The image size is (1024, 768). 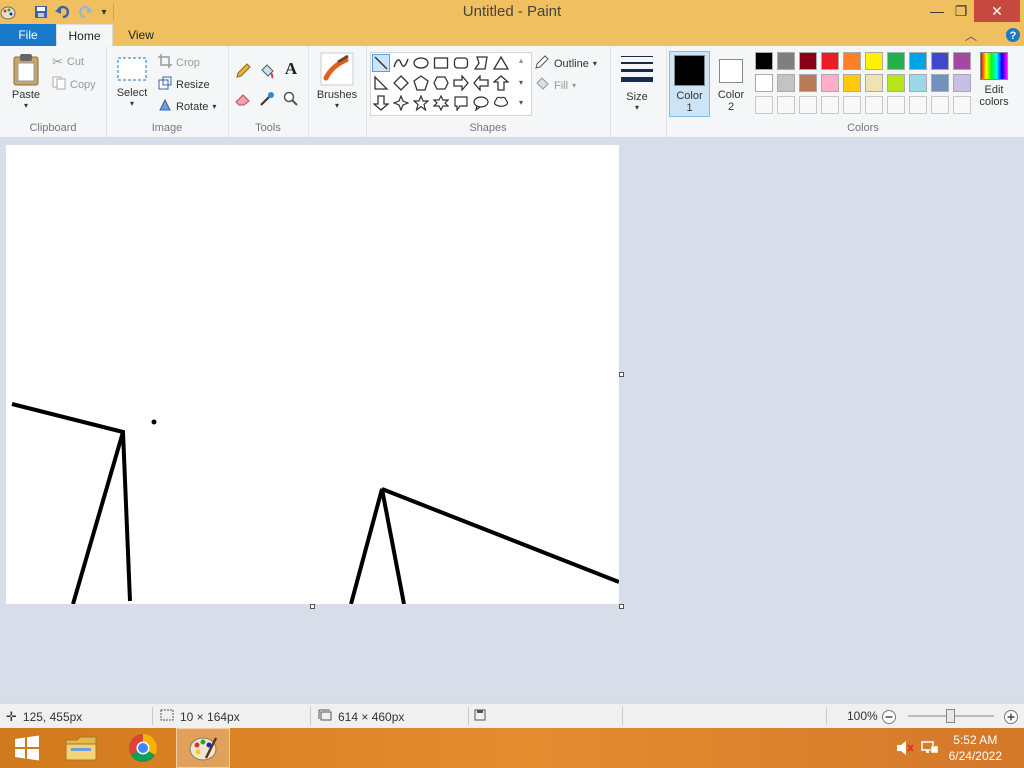 What do you see at coordinates (461, 63) in the screenshot?
I see `rounded-rectangle-shape-icon` at bounding box center [461, 63].